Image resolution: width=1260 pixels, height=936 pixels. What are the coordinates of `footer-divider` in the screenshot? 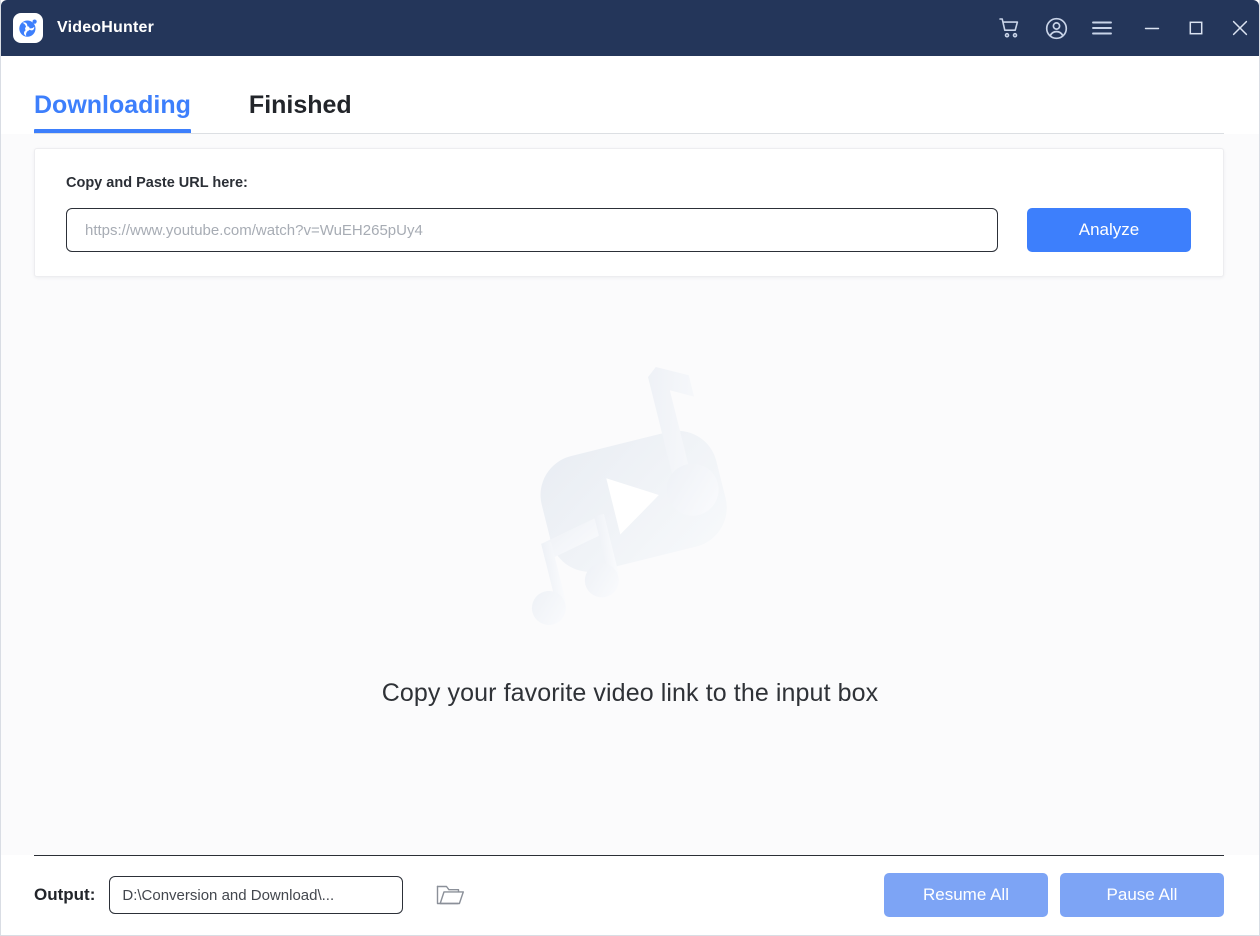 It's located at (629, 855).